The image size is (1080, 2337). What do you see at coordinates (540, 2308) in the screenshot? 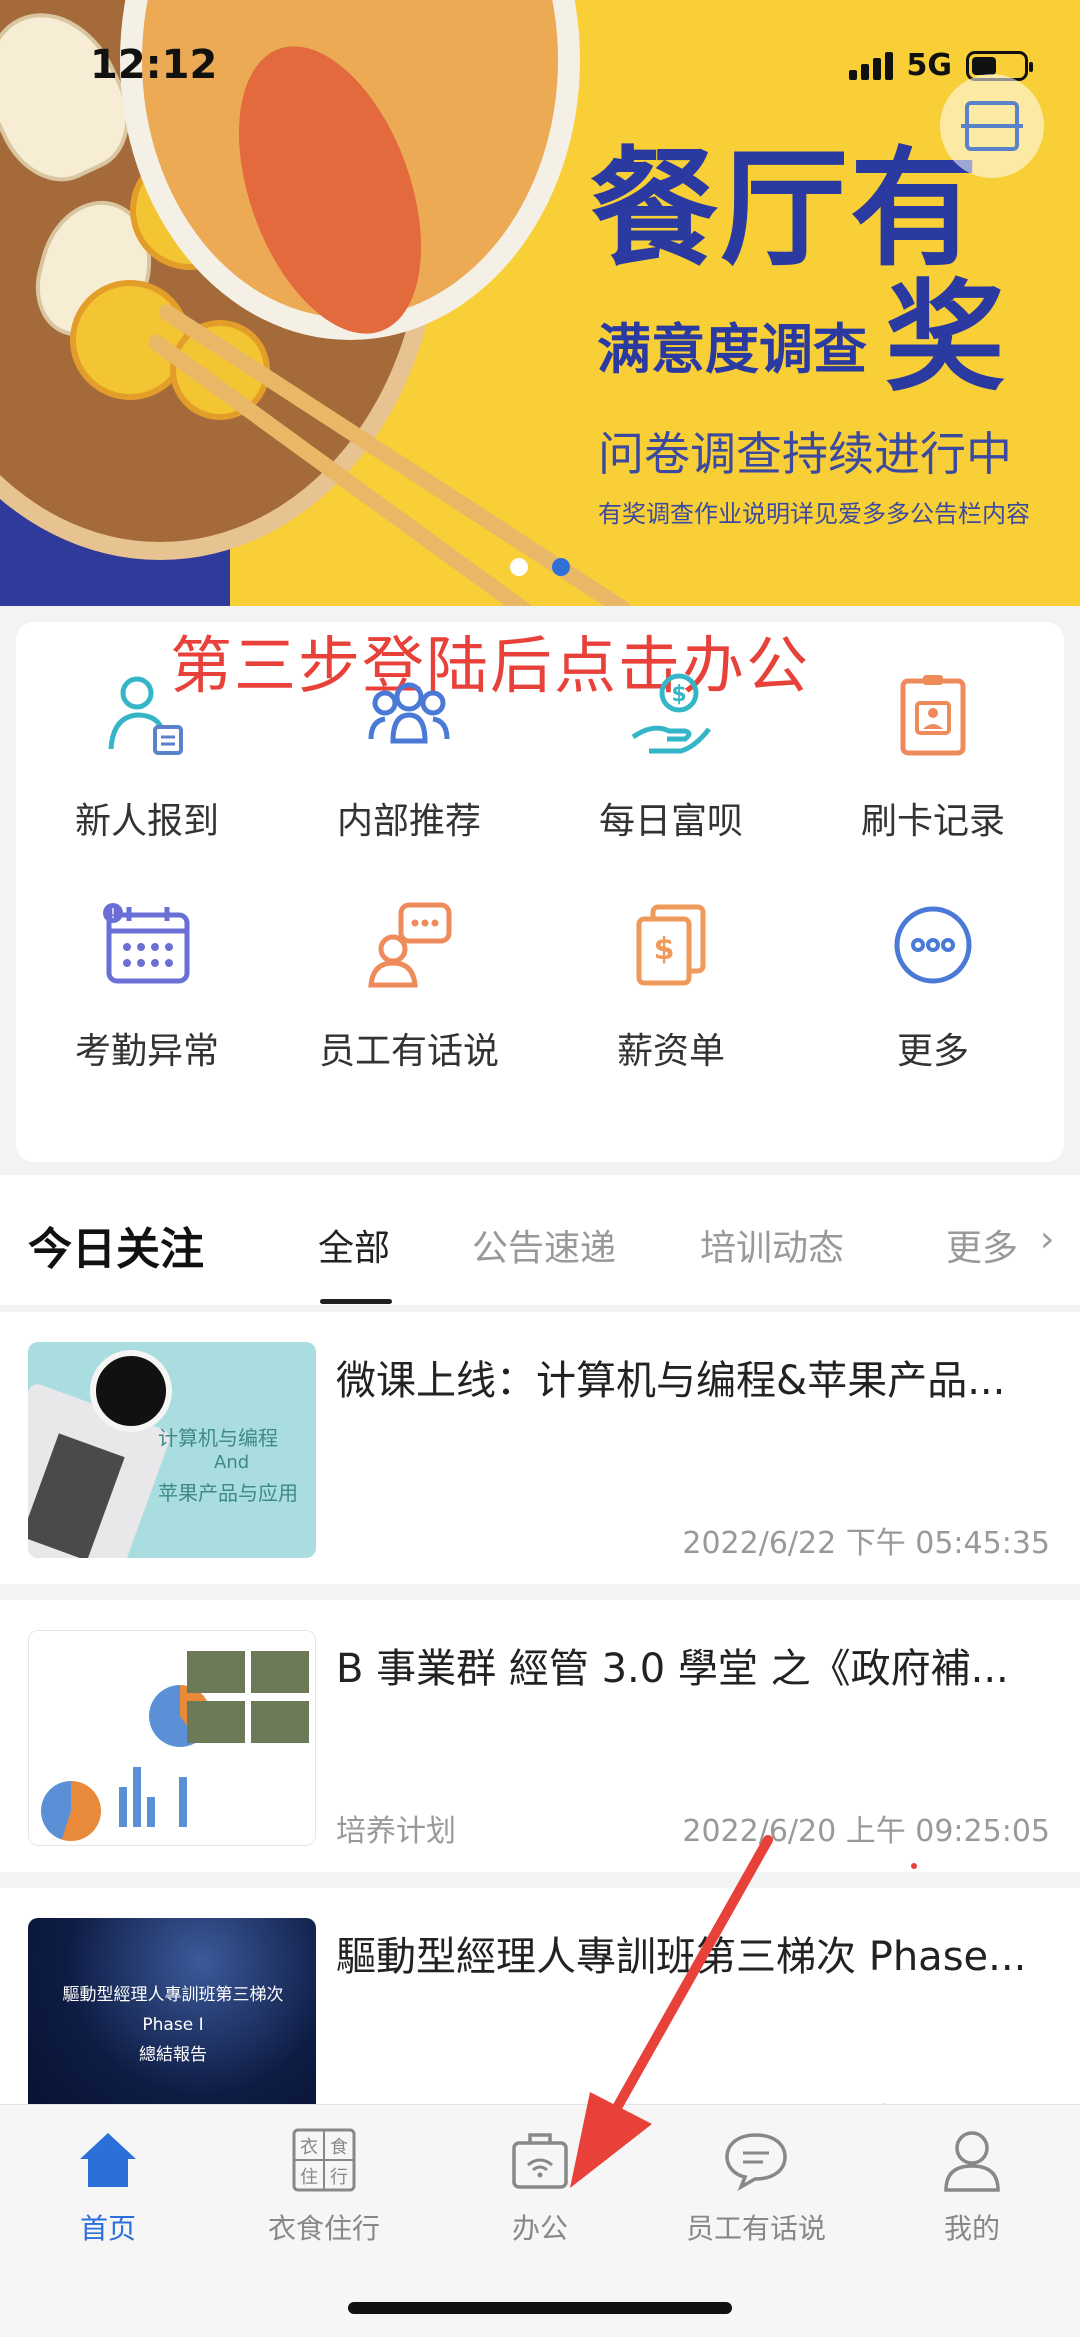
I see `home-indicator` at bounding box center [540, 2308].